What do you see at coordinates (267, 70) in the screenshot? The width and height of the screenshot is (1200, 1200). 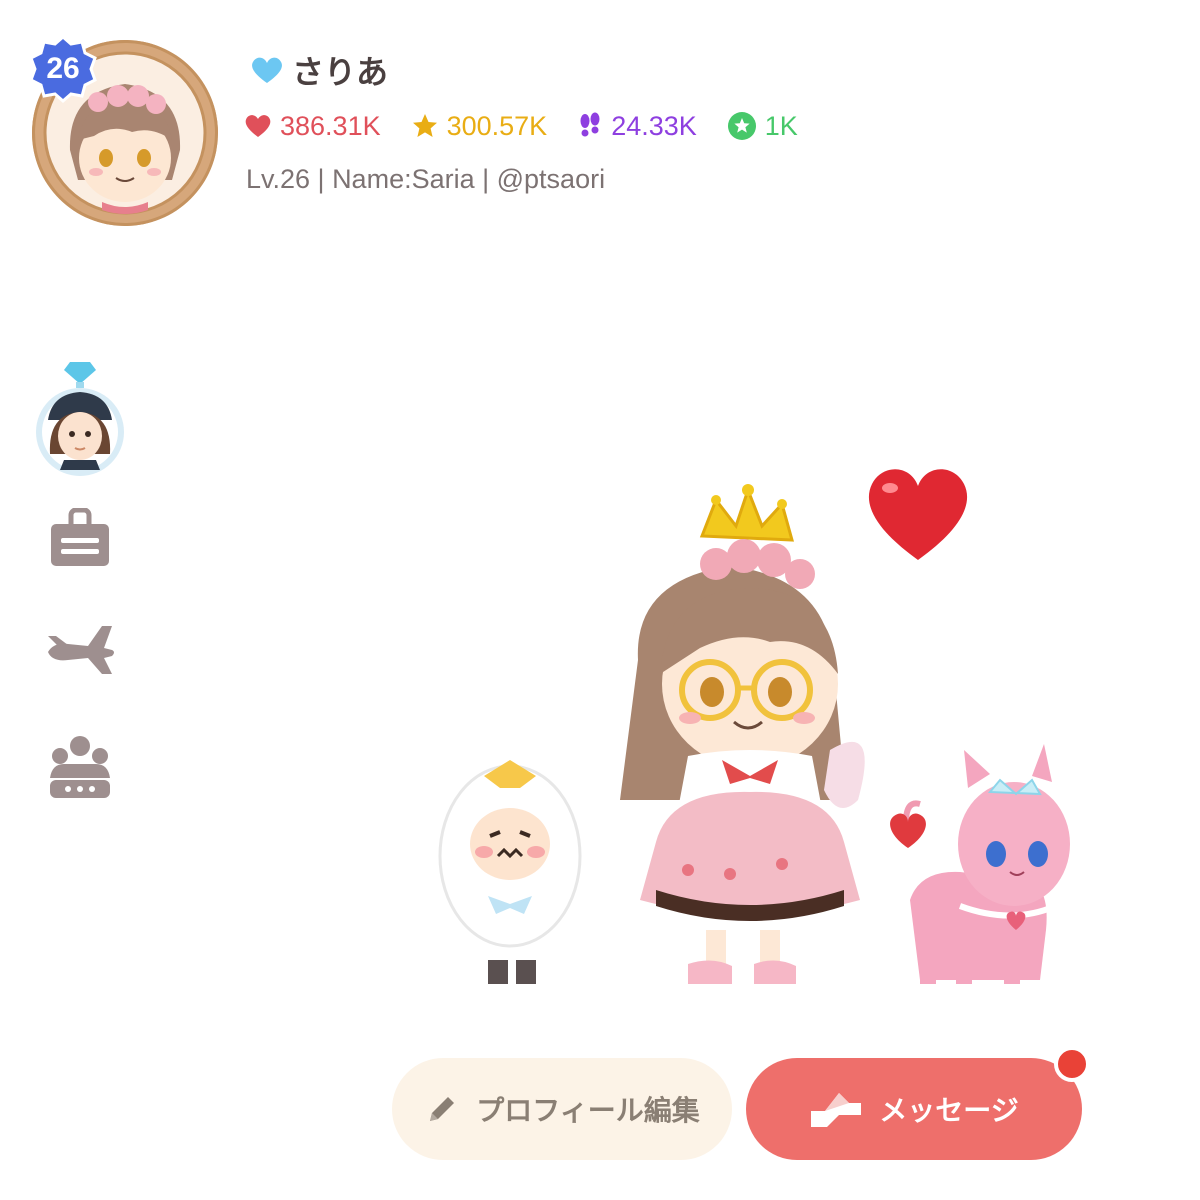 I see `blue-heart-icon` at bounding box center [267, 70].